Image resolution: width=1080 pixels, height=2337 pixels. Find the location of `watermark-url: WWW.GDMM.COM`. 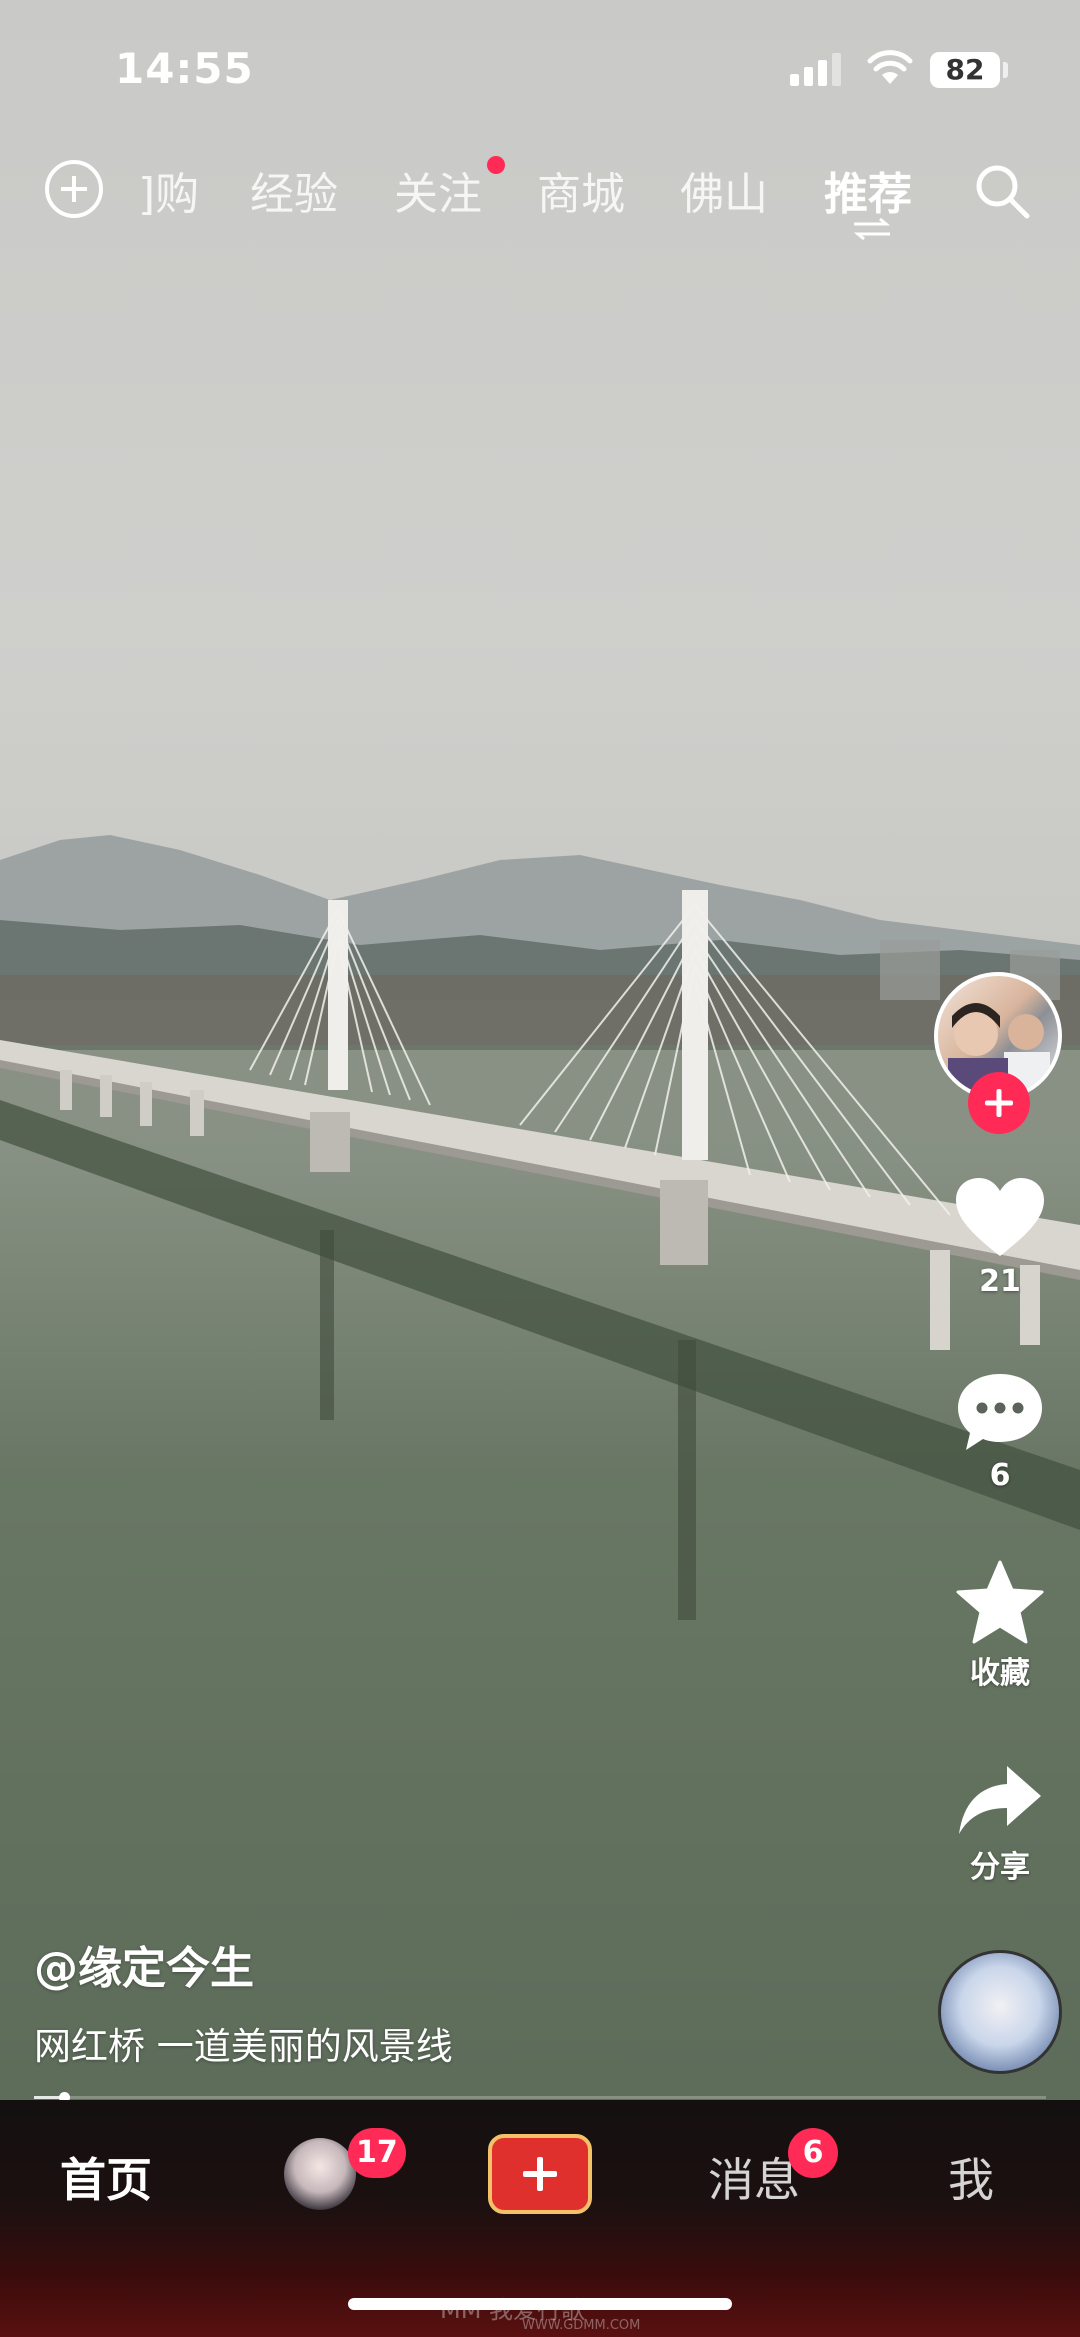

watermark-url: WWW.GDMM.COM is located at coordinates (581, 2325).